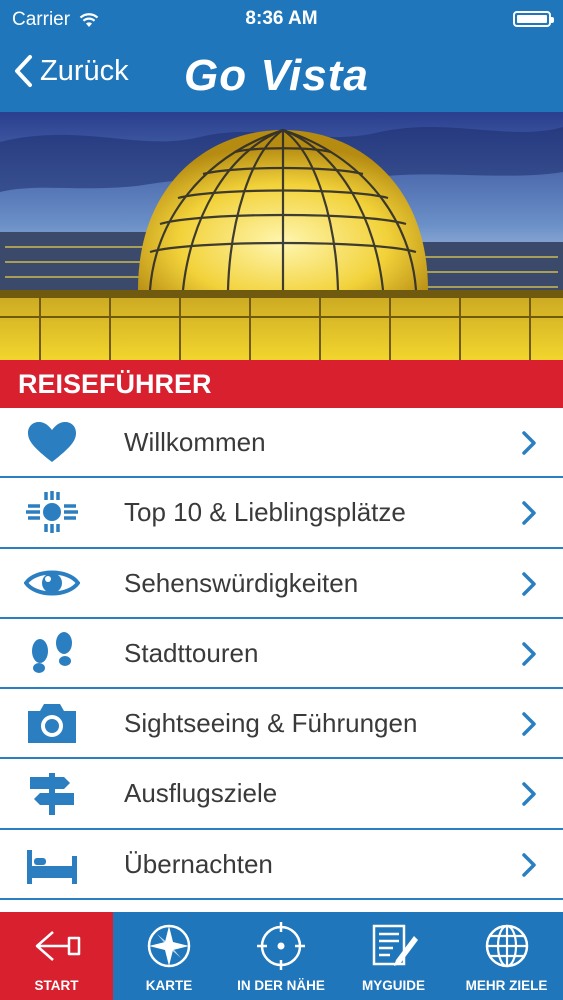 The width and height of the screenshot is (563, 1000). What do you see at coordinates (195, 442) in the screenshot?
I see `menu-item-label: Willkommen` at bounding box center [195, 442].